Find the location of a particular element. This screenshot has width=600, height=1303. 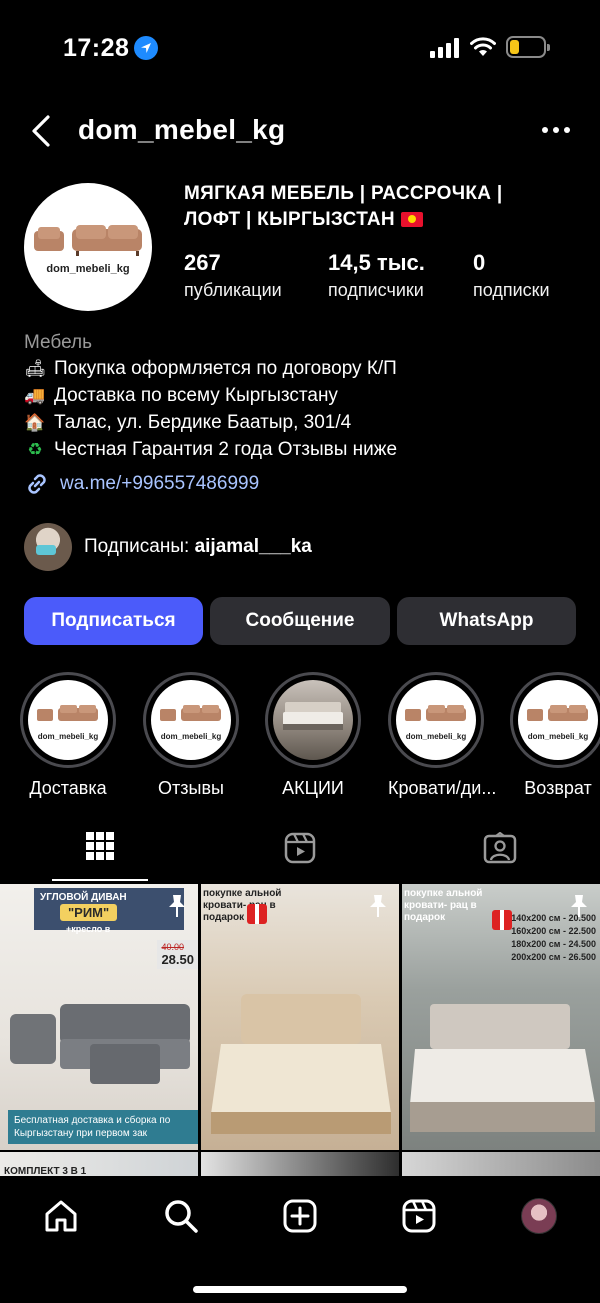

bio-line: 🏠 Талас, ул. Бердике Баатыр, 301/4 is located at coordinates (304, 422).